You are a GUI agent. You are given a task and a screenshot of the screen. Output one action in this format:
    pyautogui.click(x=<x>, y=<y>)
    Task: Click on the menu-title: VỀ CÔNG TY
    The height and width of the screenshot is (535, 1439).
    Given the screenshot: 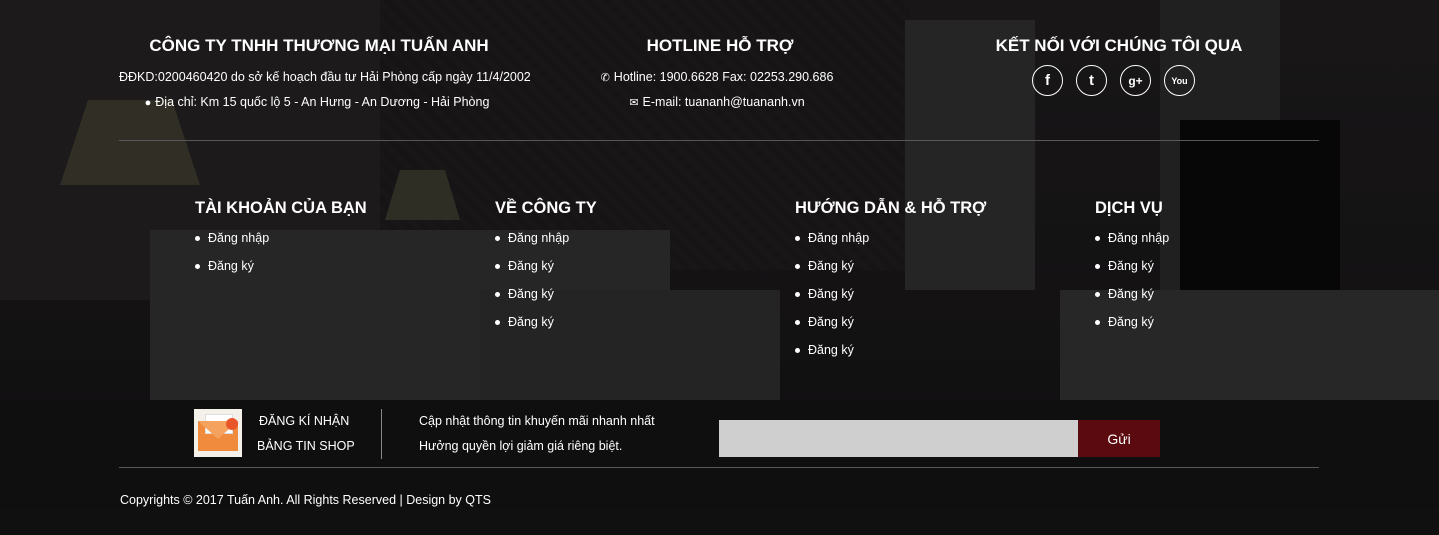 What is the action you would take?
    pyautogui.click(x=546, y=208)
    